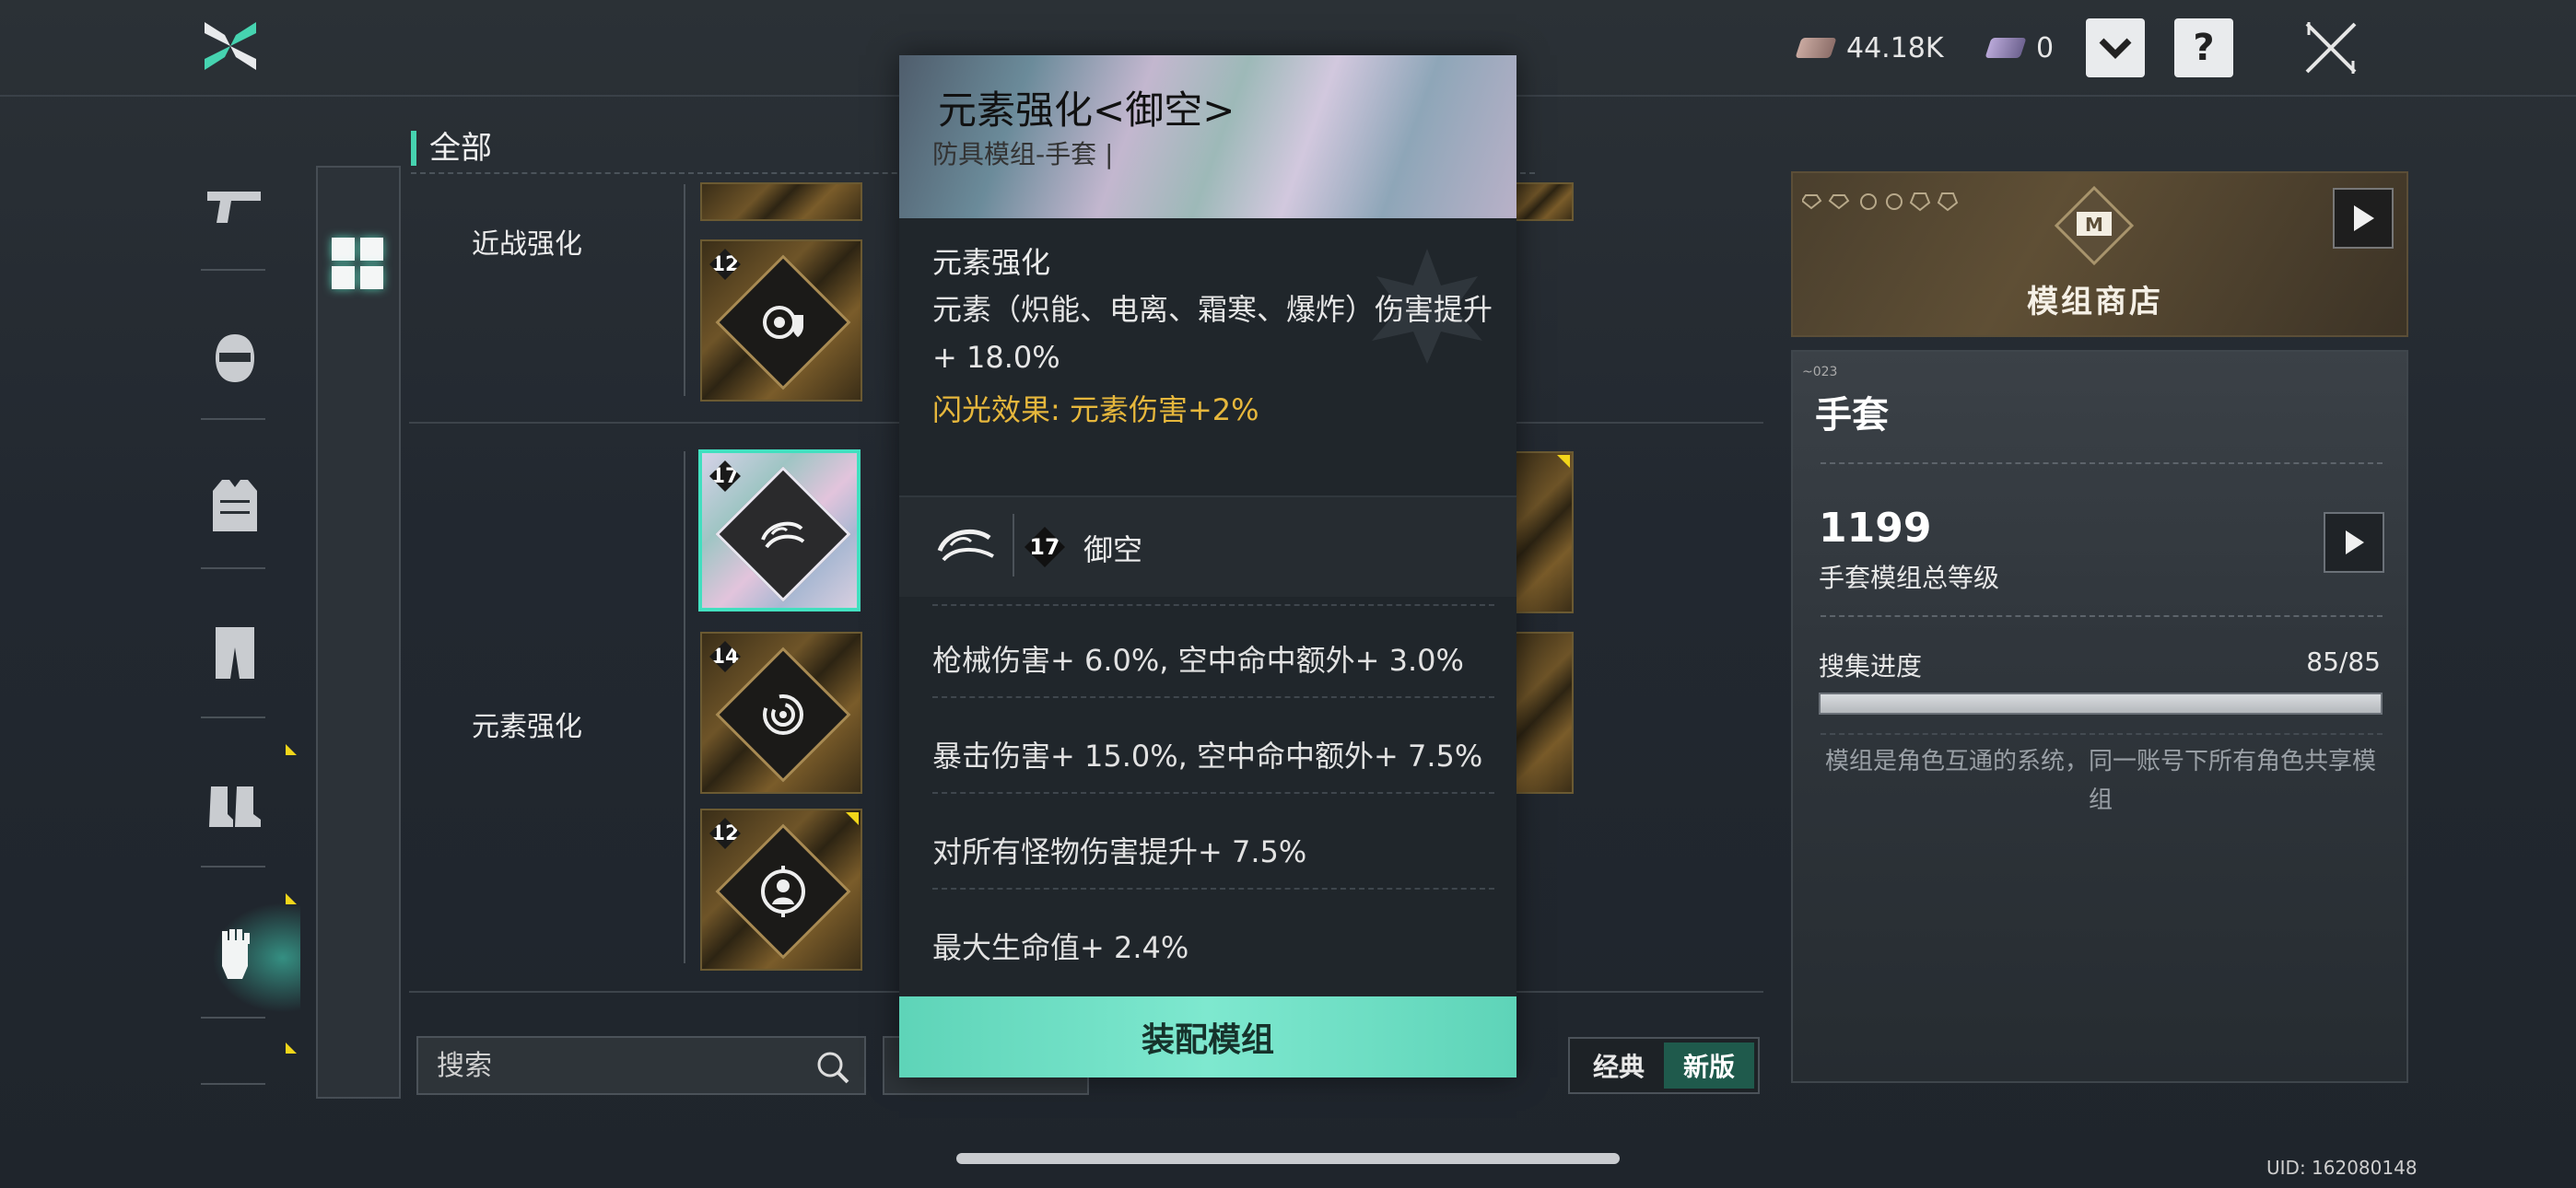 Image resolution: width=2576 pixels, height=1188 pixels. What do you see at coordinates (621, 1065) in the screenshot?
I see `search-input` at bounding box center [621, 1065].